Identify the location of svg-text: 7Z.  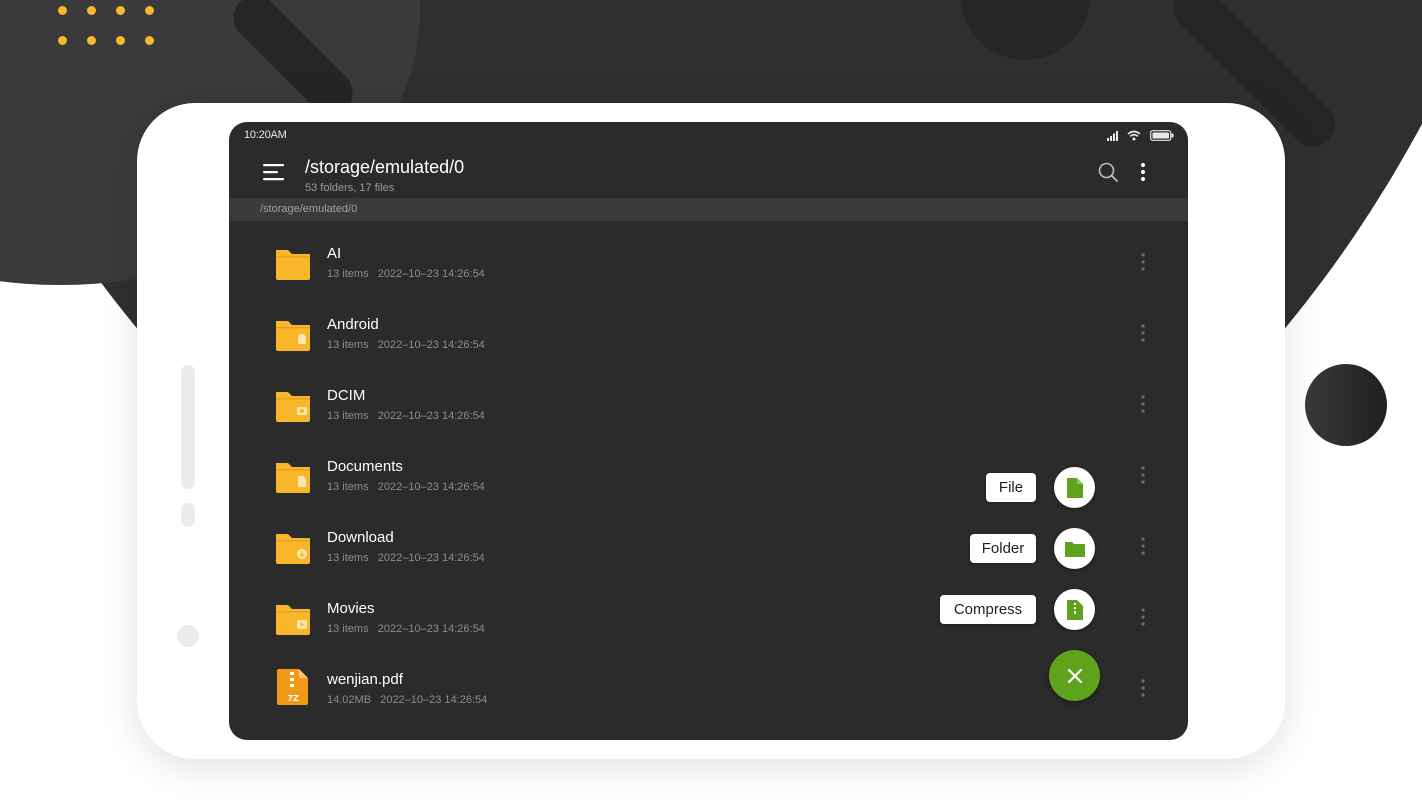
(293, 698).